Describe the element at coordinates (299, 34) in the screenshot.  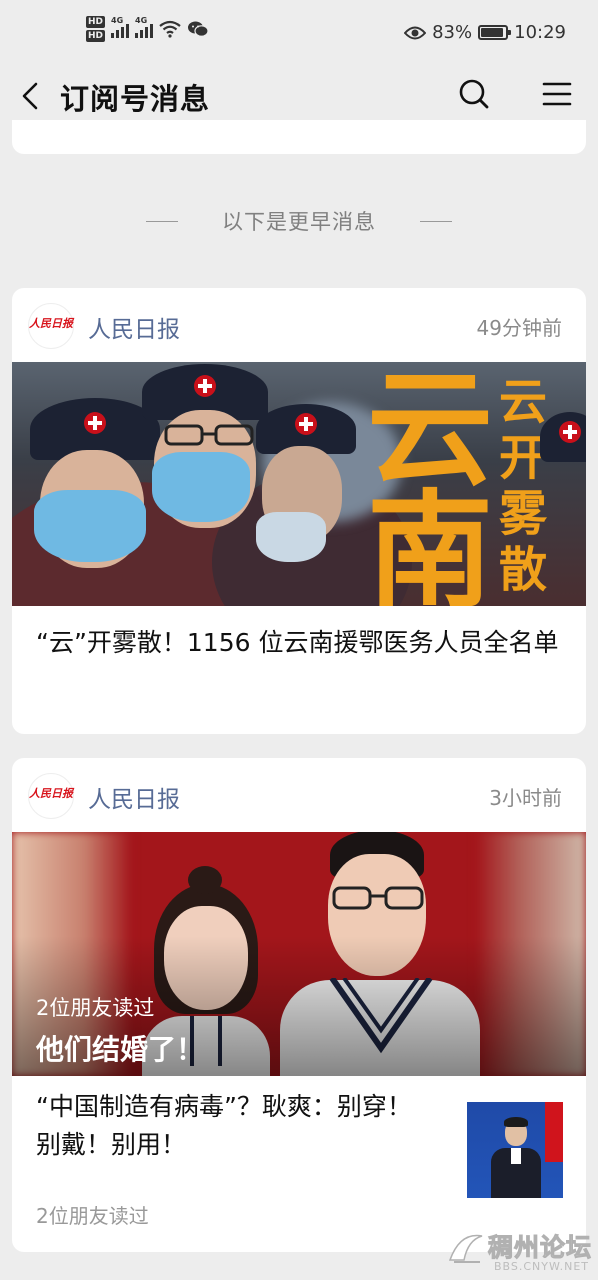
I see `status-bar: HD HD 4G 4G 83% 10:29` at that location.